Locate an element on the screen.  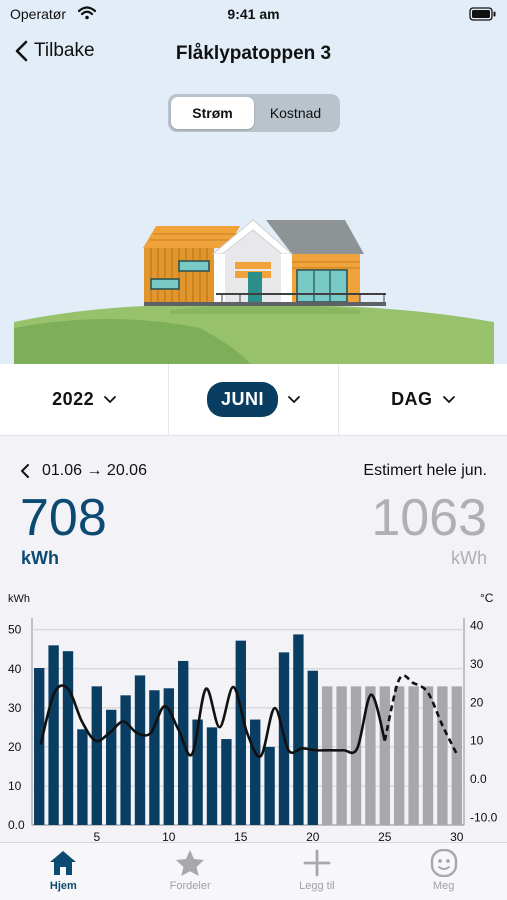
actual-consumption-value: 708 is located at coordinates (63, 518).